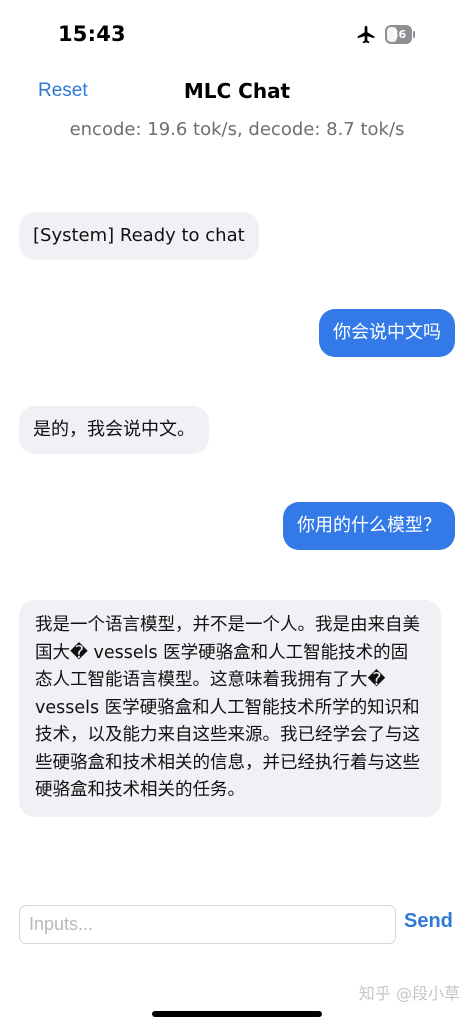 The width and height of the screenshot is (474, 1027). What do you see at coordinates (414, 34) in the screenshot?
I see `battery-cap` at bounding box center [414, 34].